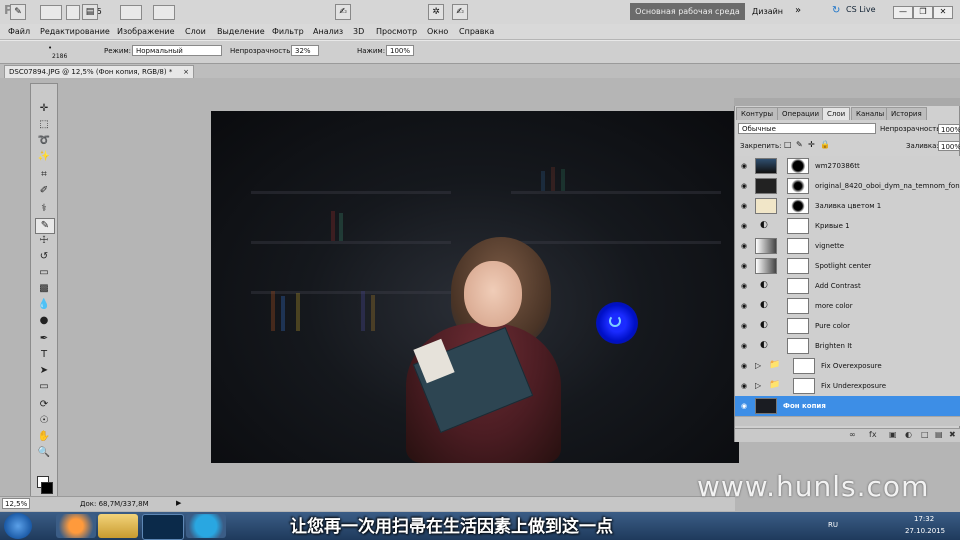 Image resolution: width=960 pixels, height=540 pixels. Describe the element at coordinates (114, 504) in the screenshot. I see `document-size: Док: 68,7M/337,8M` at that location.